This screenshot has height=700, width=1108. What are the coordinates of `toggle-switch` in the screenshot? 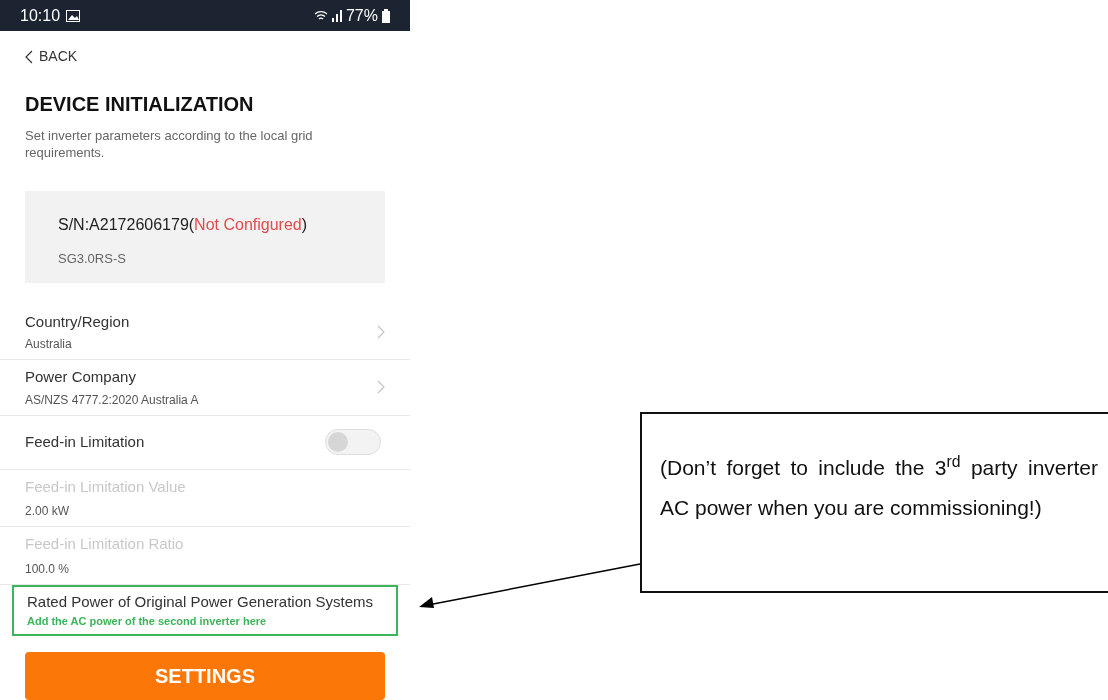 It's located at (353, 442).